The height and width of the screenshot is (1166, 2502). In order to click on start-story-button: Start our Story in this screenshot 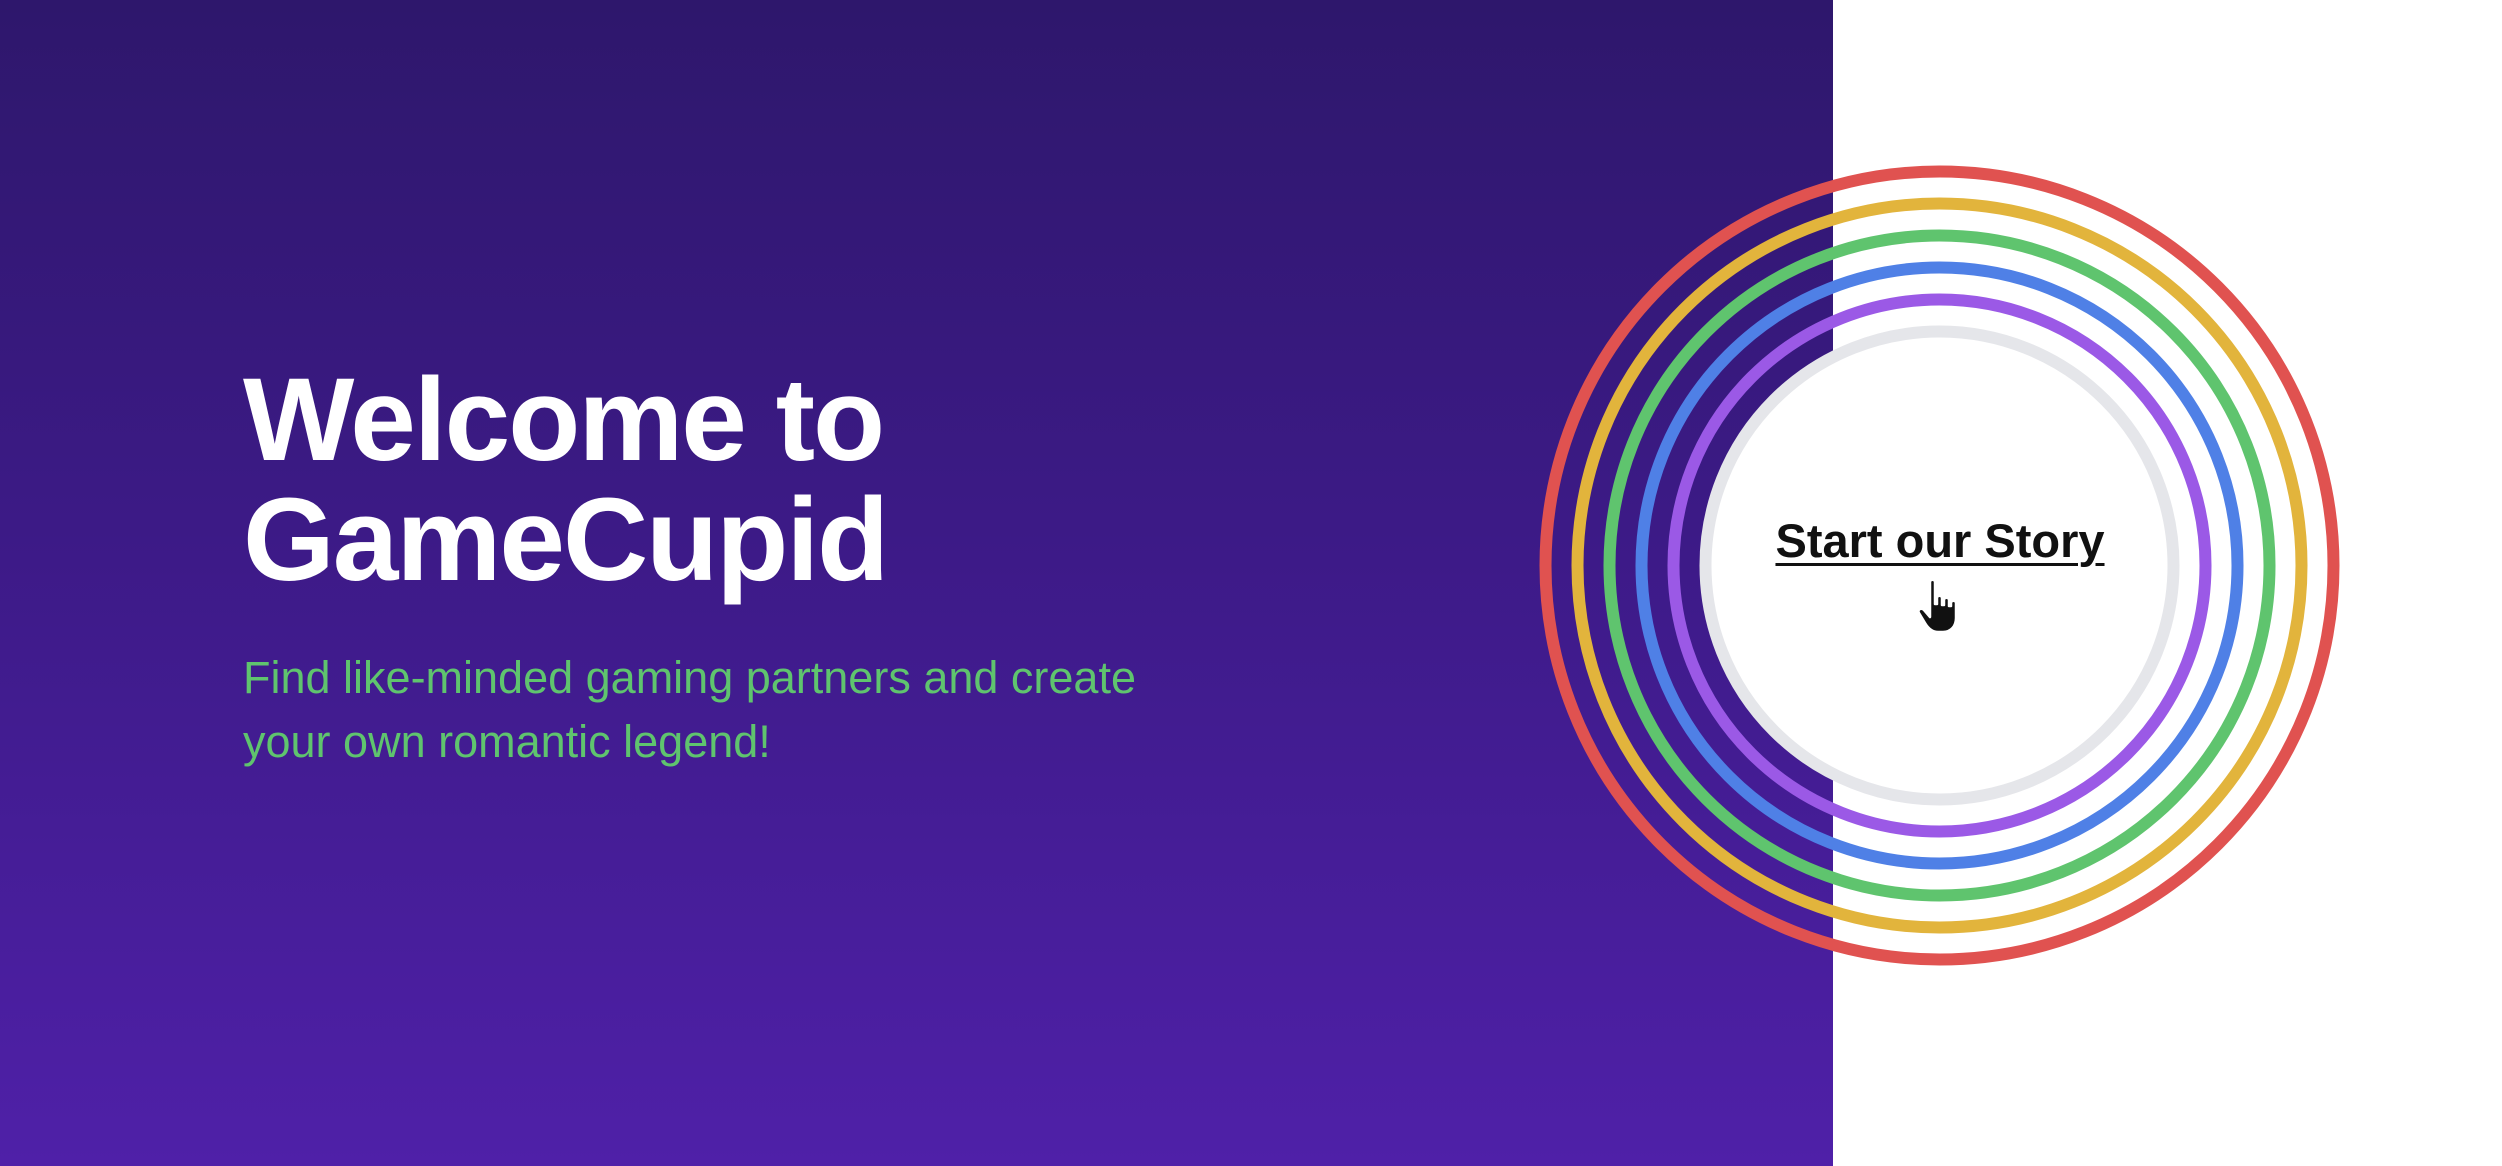, I will do `click(1940, 540)`.